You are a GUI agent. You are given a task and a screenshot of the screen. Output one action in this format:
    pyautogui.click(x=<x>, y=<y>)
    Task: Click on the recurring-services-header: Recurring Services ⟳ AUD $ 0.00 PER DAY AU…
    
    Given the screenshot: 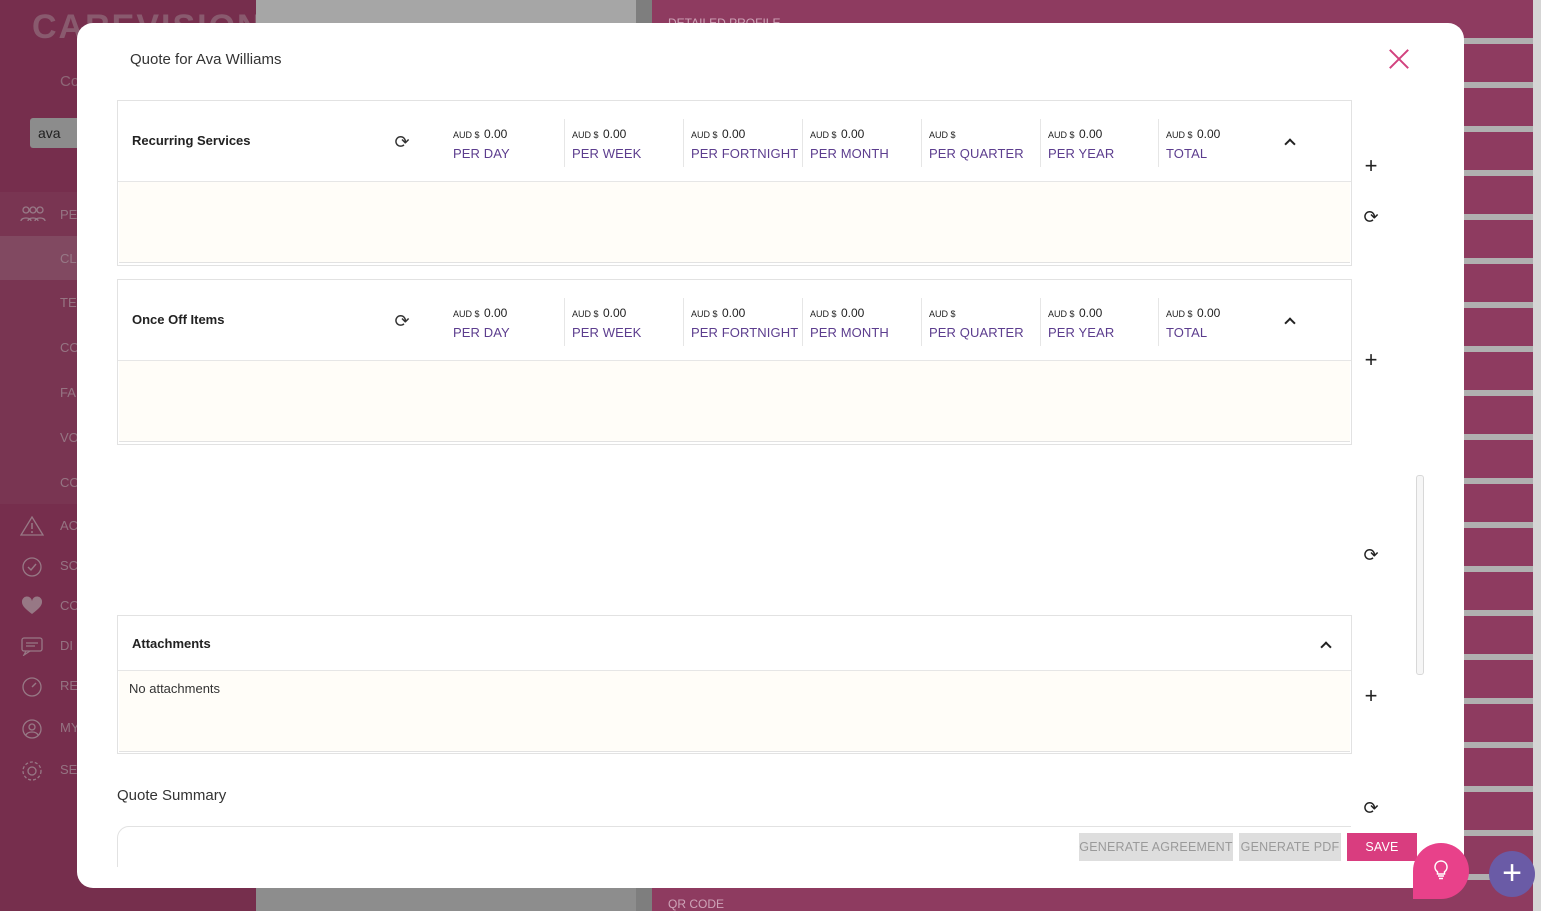 What is the action you would take?
    pyautogui.click(x=734, y=141)
    